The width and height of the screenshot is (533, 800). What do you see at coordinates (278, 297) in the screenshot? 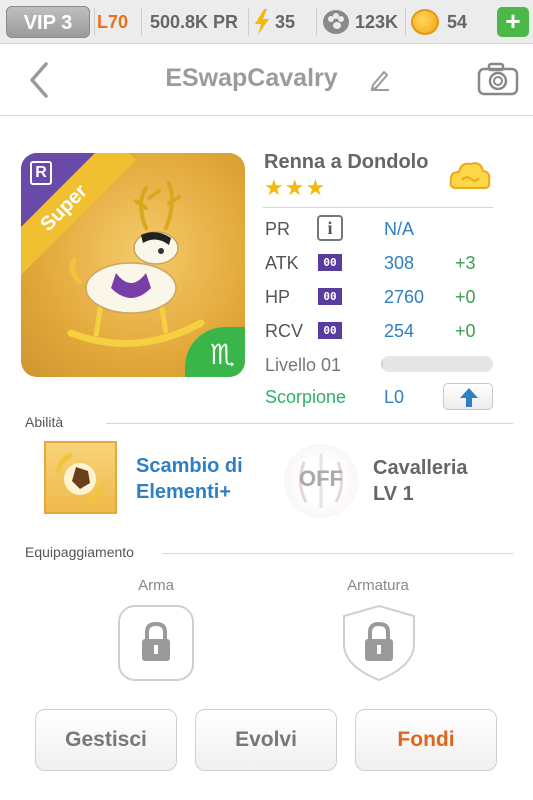
I see `stat-label-hp: HP` at bounding box center [278, 297].